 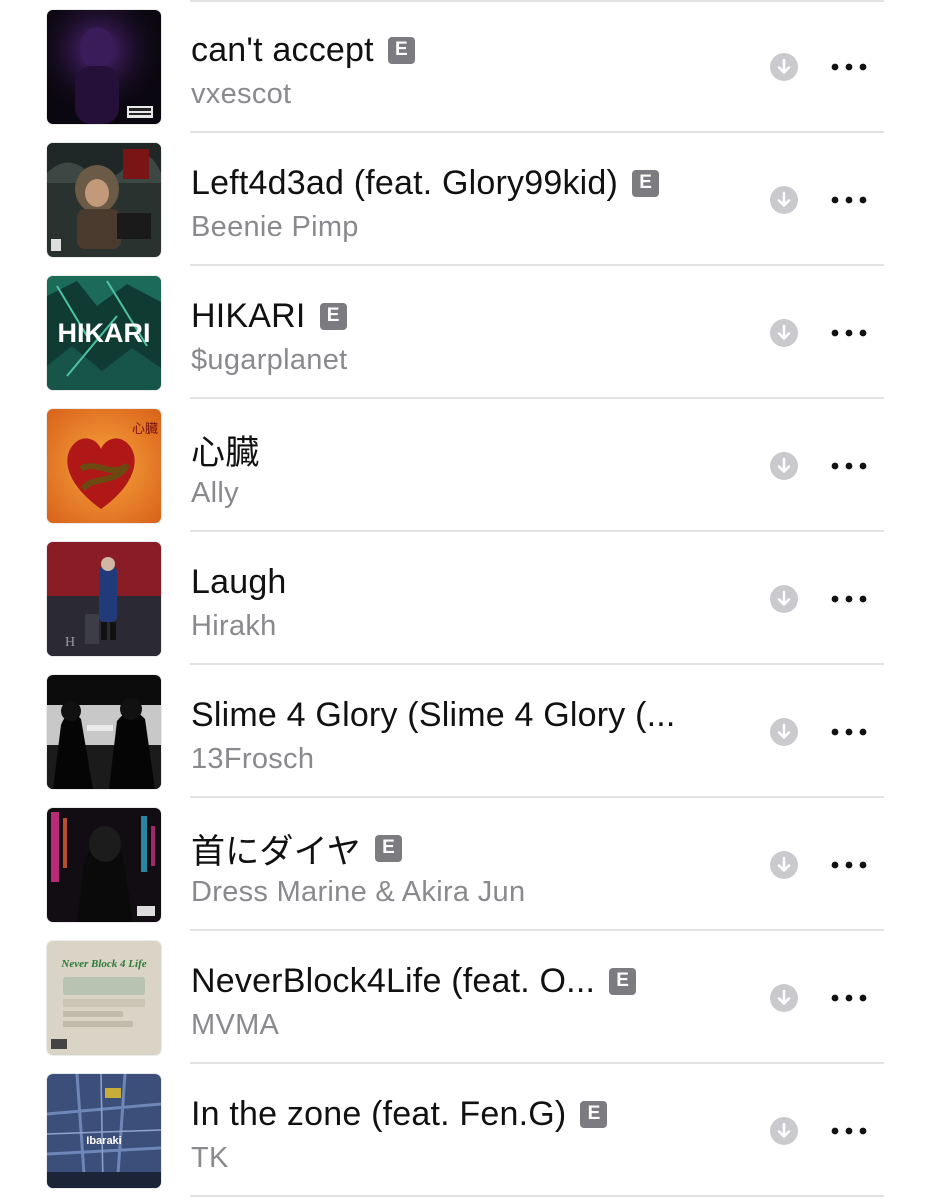 What do you see at coordinates (104, 67) in the screenshot?
I see `dark-purple-portrait-artwork` at bounding box center [104, 67].